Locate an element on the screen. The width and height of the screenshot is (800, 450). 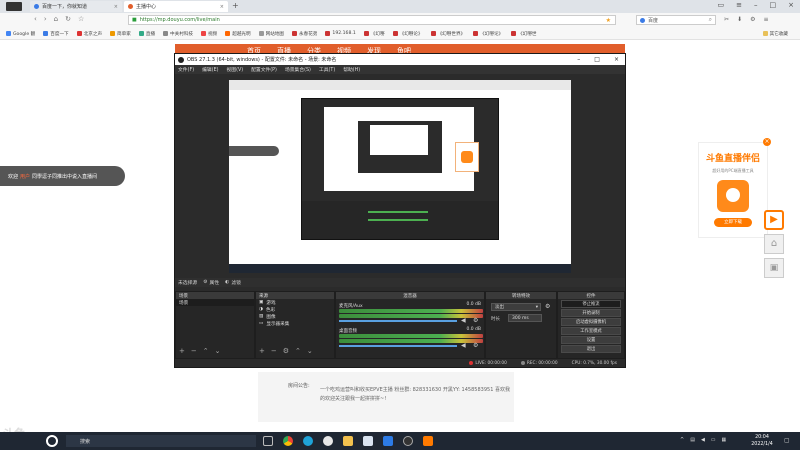
virtual-camera-button: 启动虚拟摄像机 is located at coordinates (591, 322).